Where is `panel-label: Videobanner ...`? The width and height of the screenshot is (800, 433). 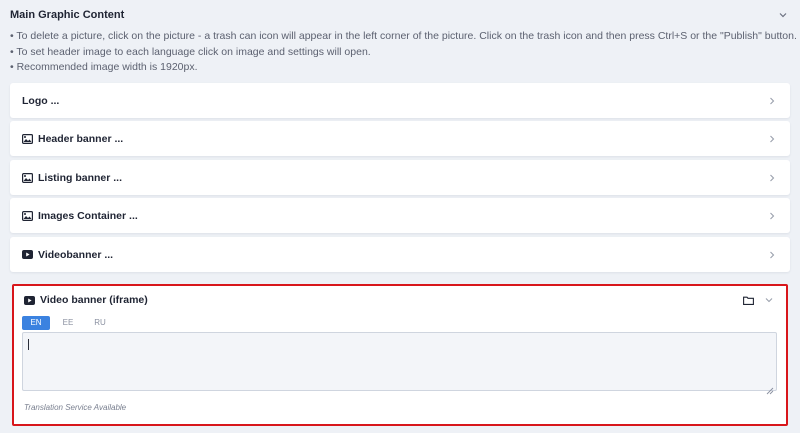
panel-label: Videobanner ... is located at coordinates (76, 254).